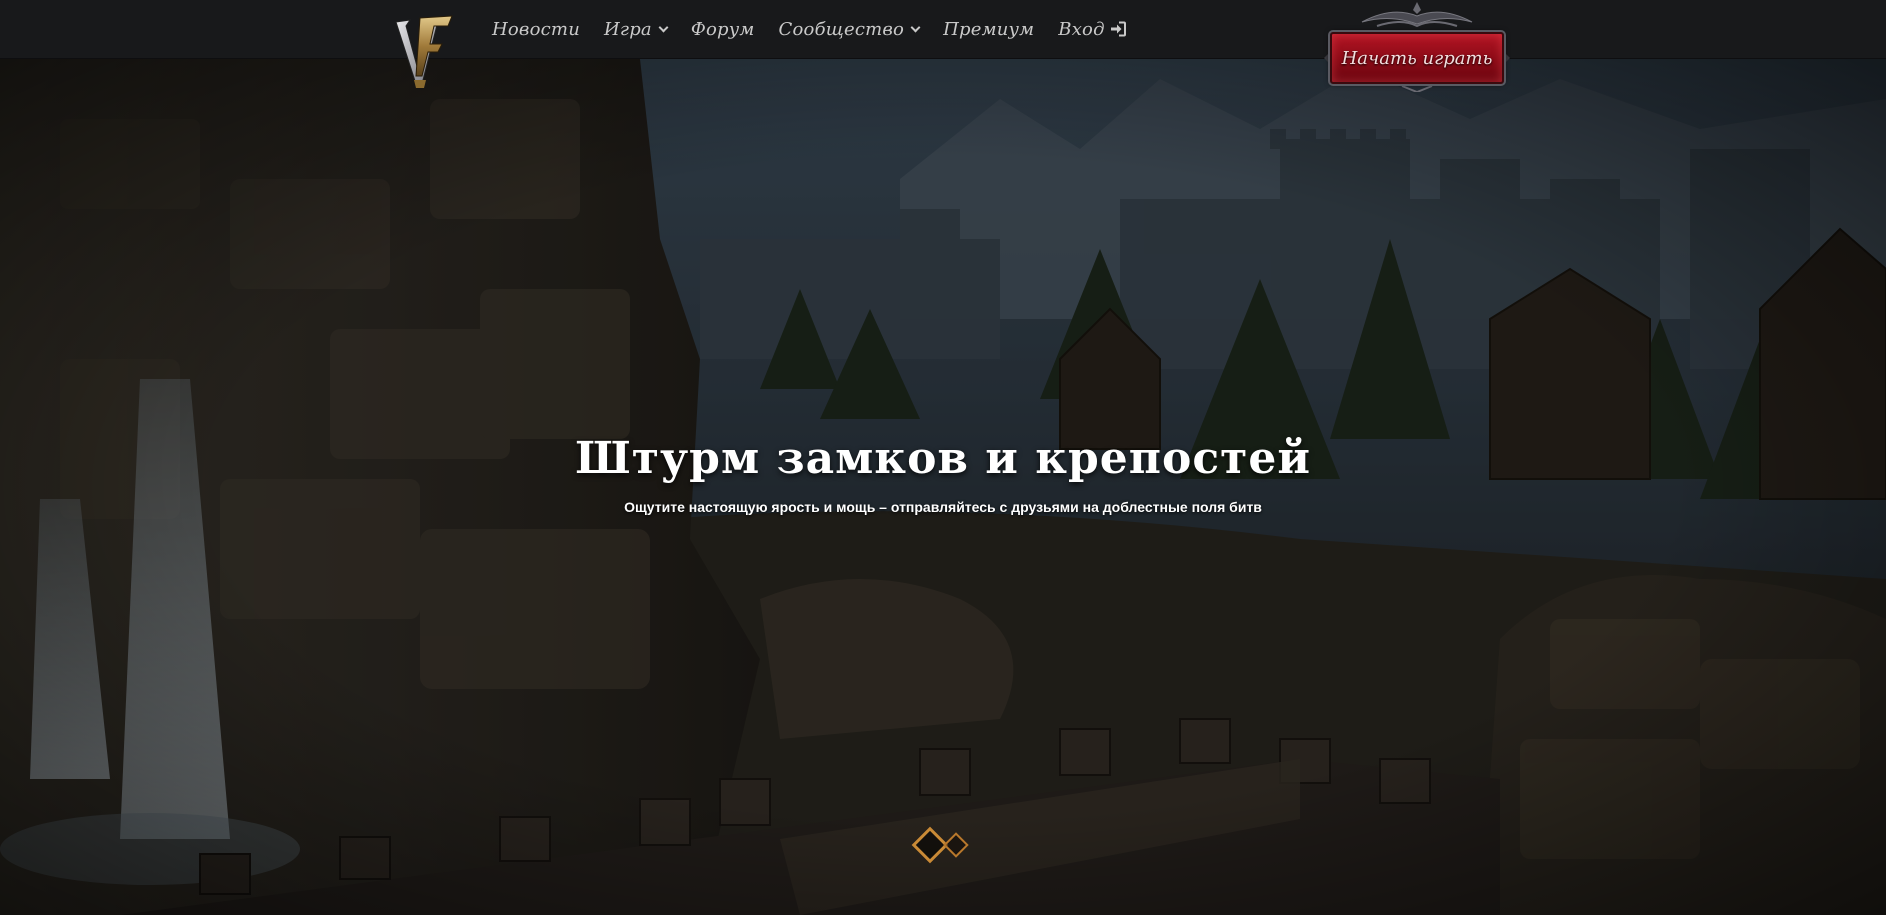  I want to click on nav-item-label: Форум, so click(722, 29).